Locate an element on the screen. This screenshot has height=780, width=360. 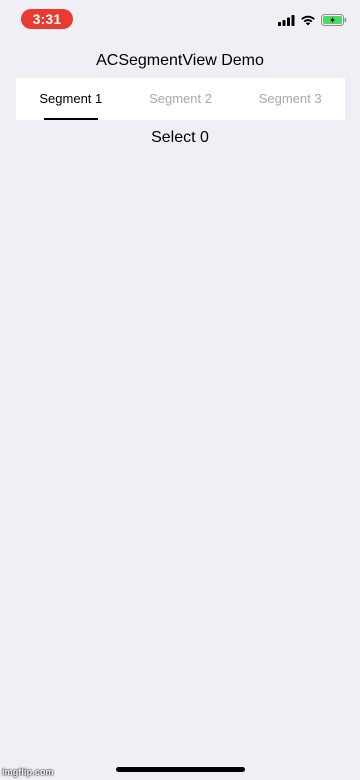
segment-tab-label: Segment 2 is located at coordinates (180, 98).